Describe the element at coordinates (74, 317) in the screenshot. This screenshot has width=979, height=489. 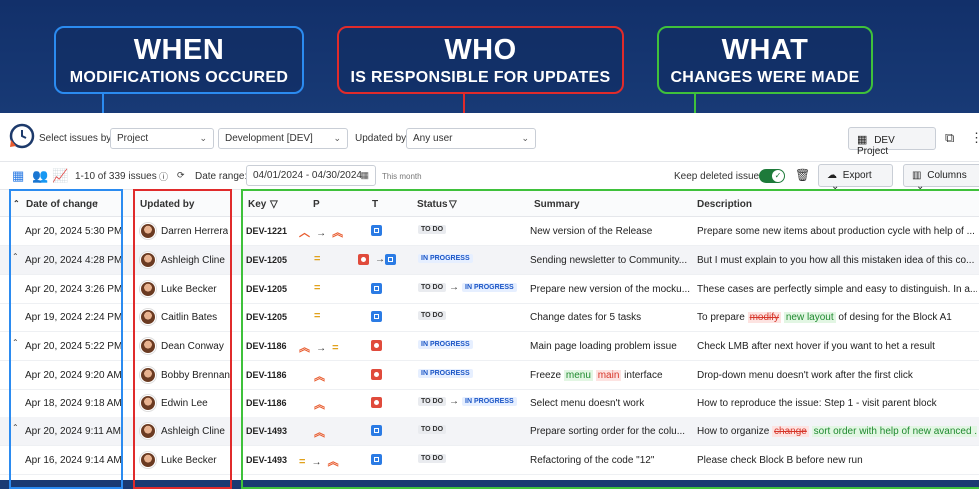
I see `date-cell: Apr 19, 2024 2:24 PM` at that location.